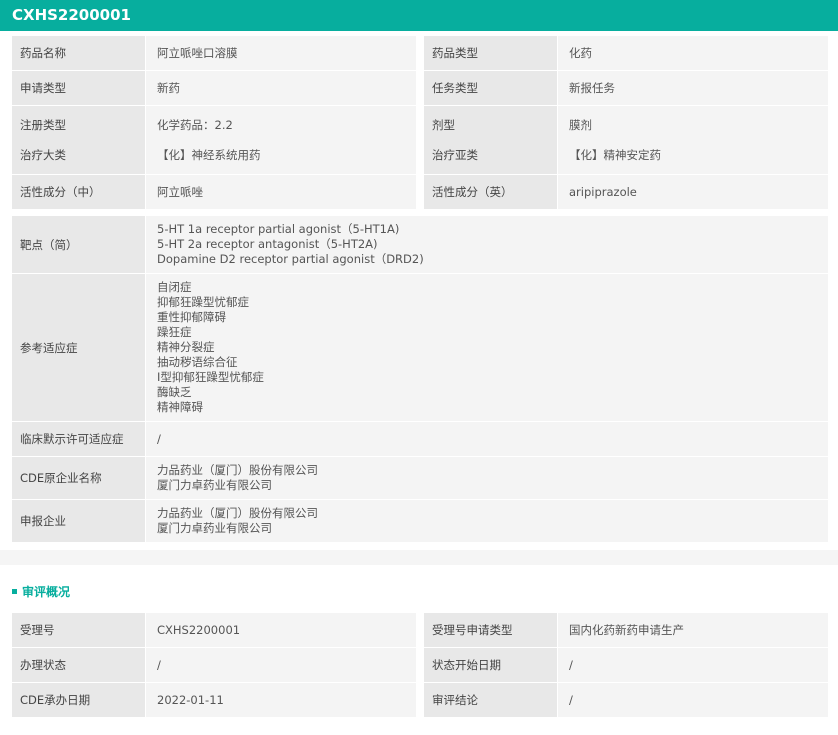 Image resolution: width=838 pixels, height=735 pixels. Describe the element at coordinates (78, 665) in the screenshot. I see `field-label: 办理状态` at that location.